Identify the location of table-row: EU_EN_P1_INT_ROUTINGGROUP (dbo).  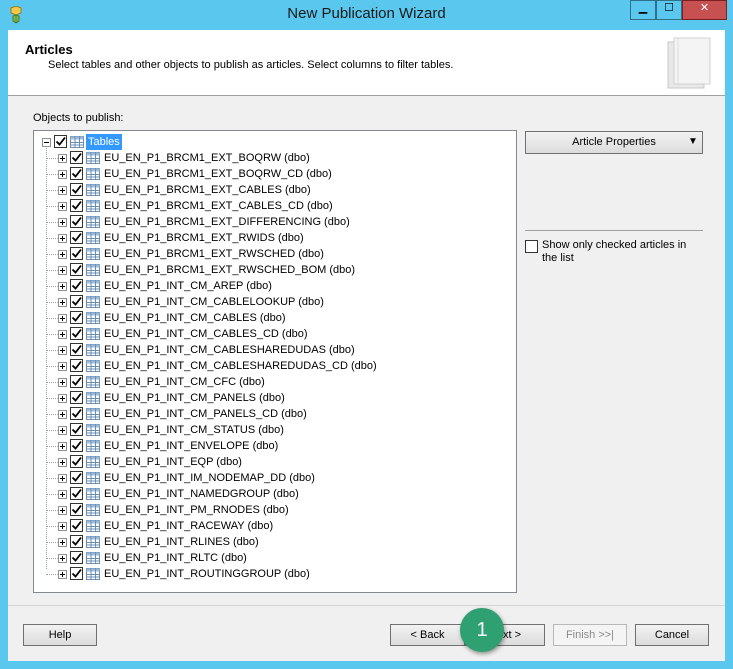
(274, 574).